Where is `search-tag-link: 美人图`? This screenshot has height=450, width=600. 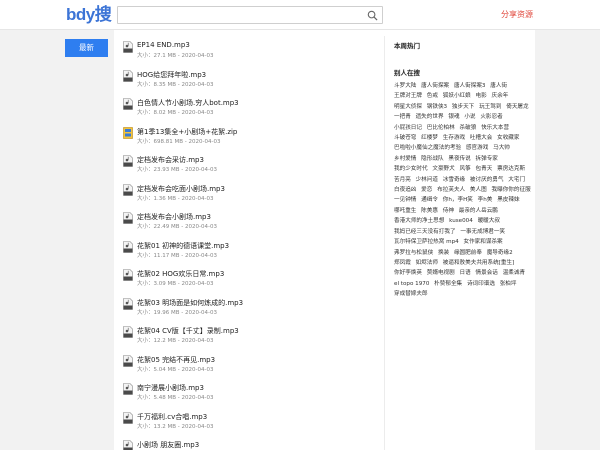
search-tag-link: 美人图 is located at coordinates (478, 190).